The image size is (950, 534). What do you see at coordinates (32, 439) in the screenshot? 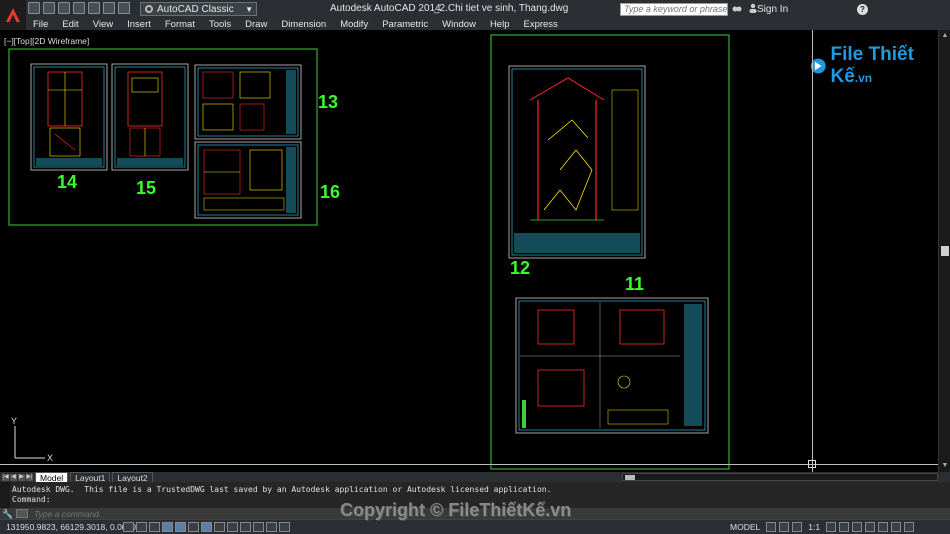
I see `ucs-icon: Y X` at bounding box center [32, 439].